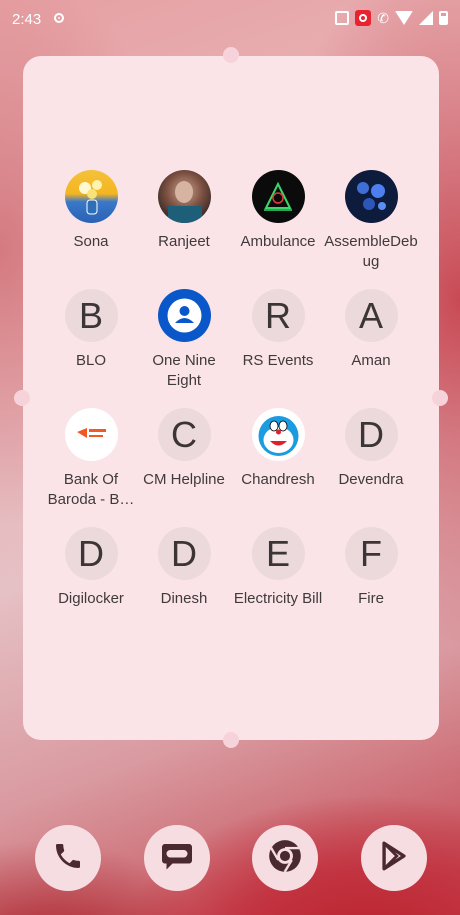  I want to click on avatar-letter: R, so click(278, 315).